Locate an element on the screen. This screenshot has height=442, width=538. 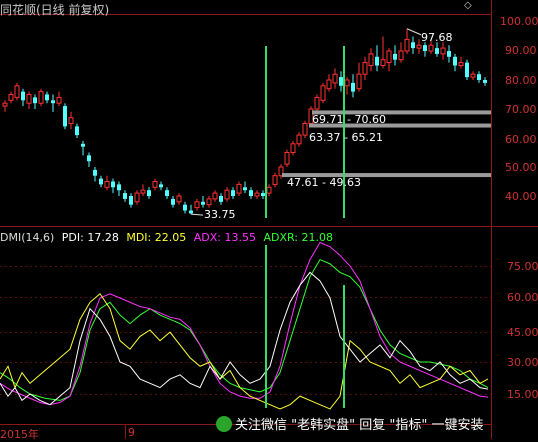
price-tick: 60.00 is located at coordinates (521, 139).